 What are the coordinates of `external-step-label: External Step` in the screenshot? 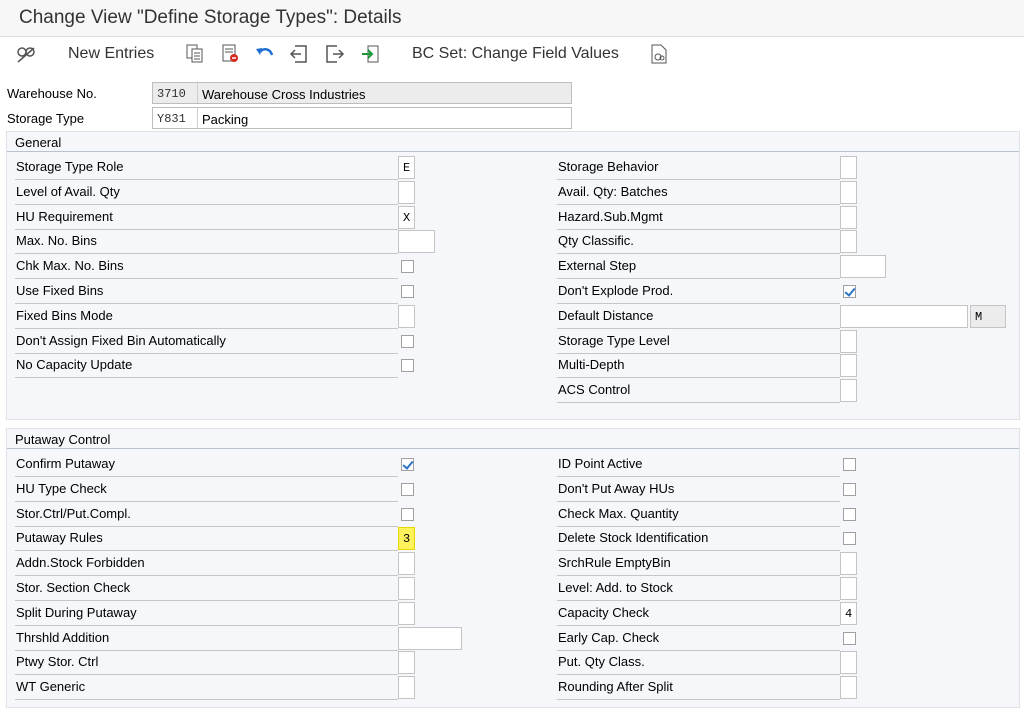 It's located at (698, 269).